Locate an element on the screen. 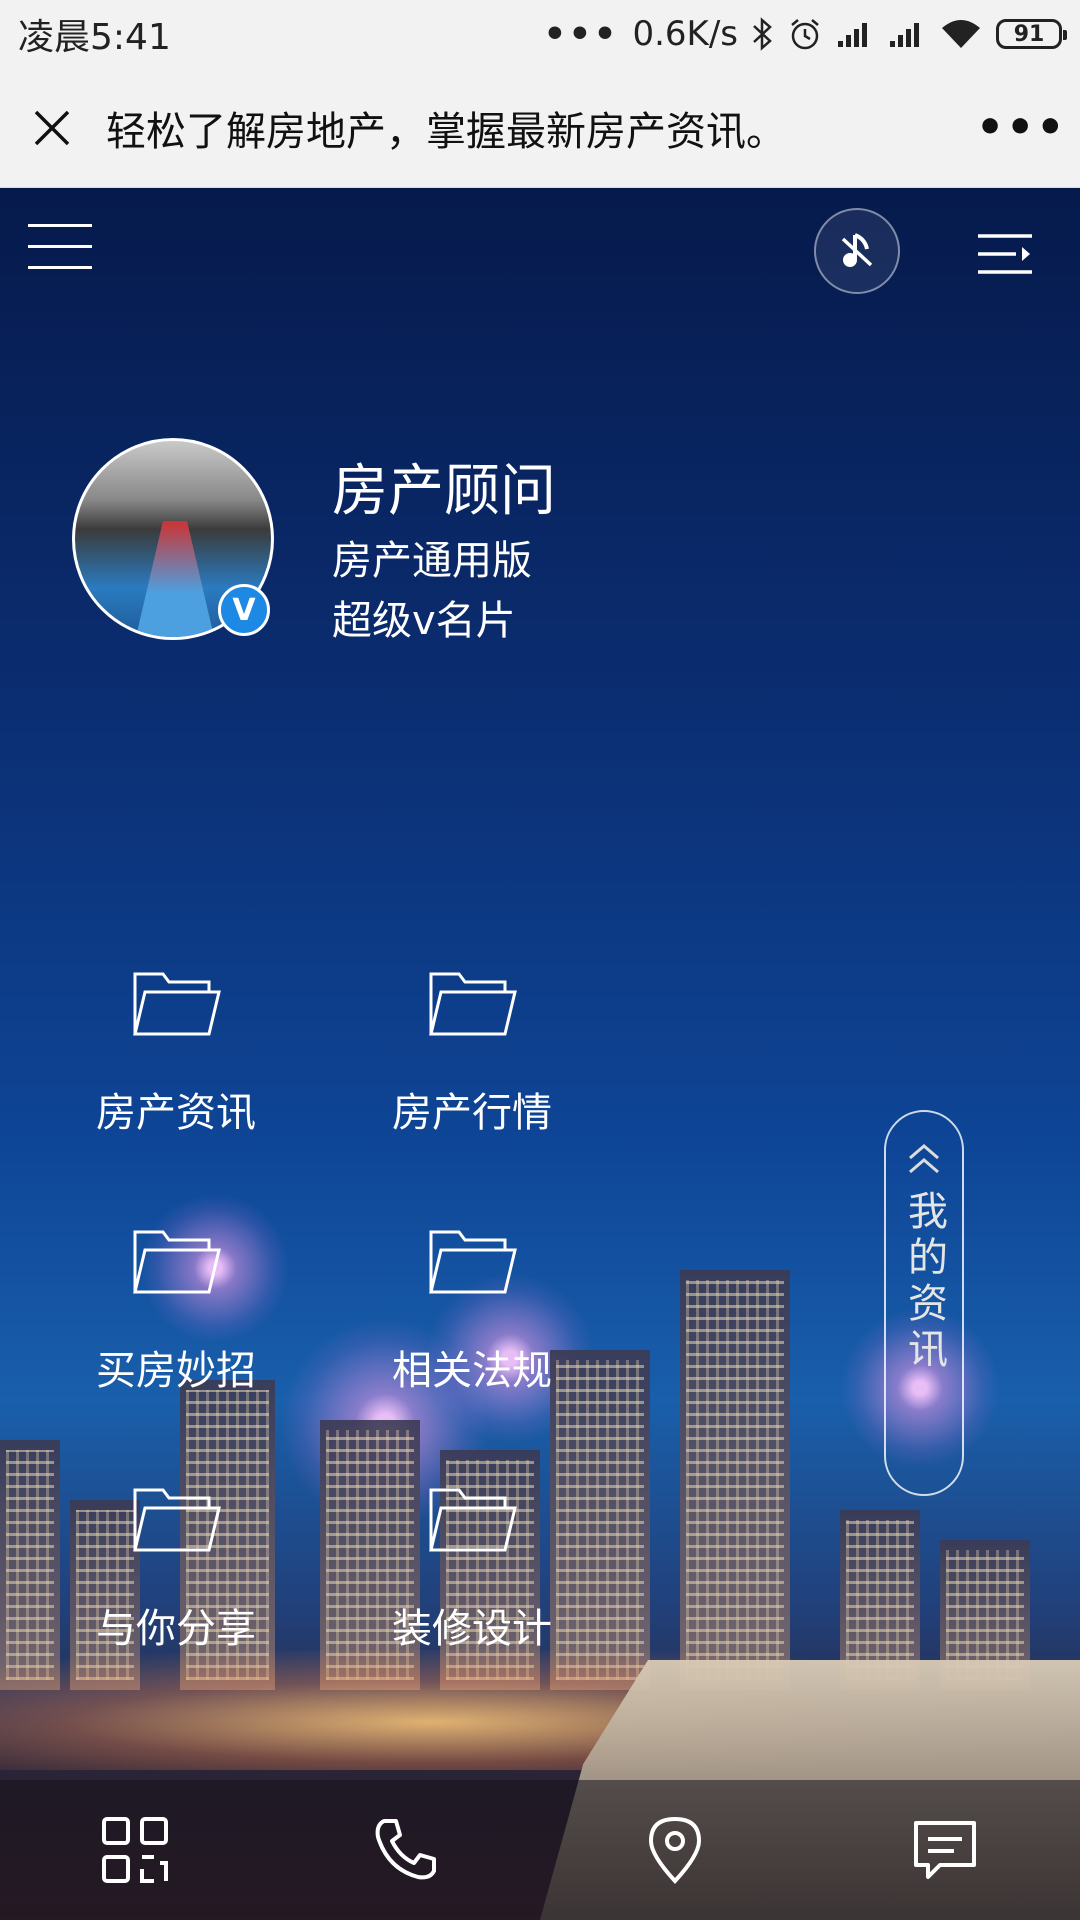 The width and height of the screenshot is (1080, 1920). my-news-label: 我的资讯 is located at coordinates (924, 1282).